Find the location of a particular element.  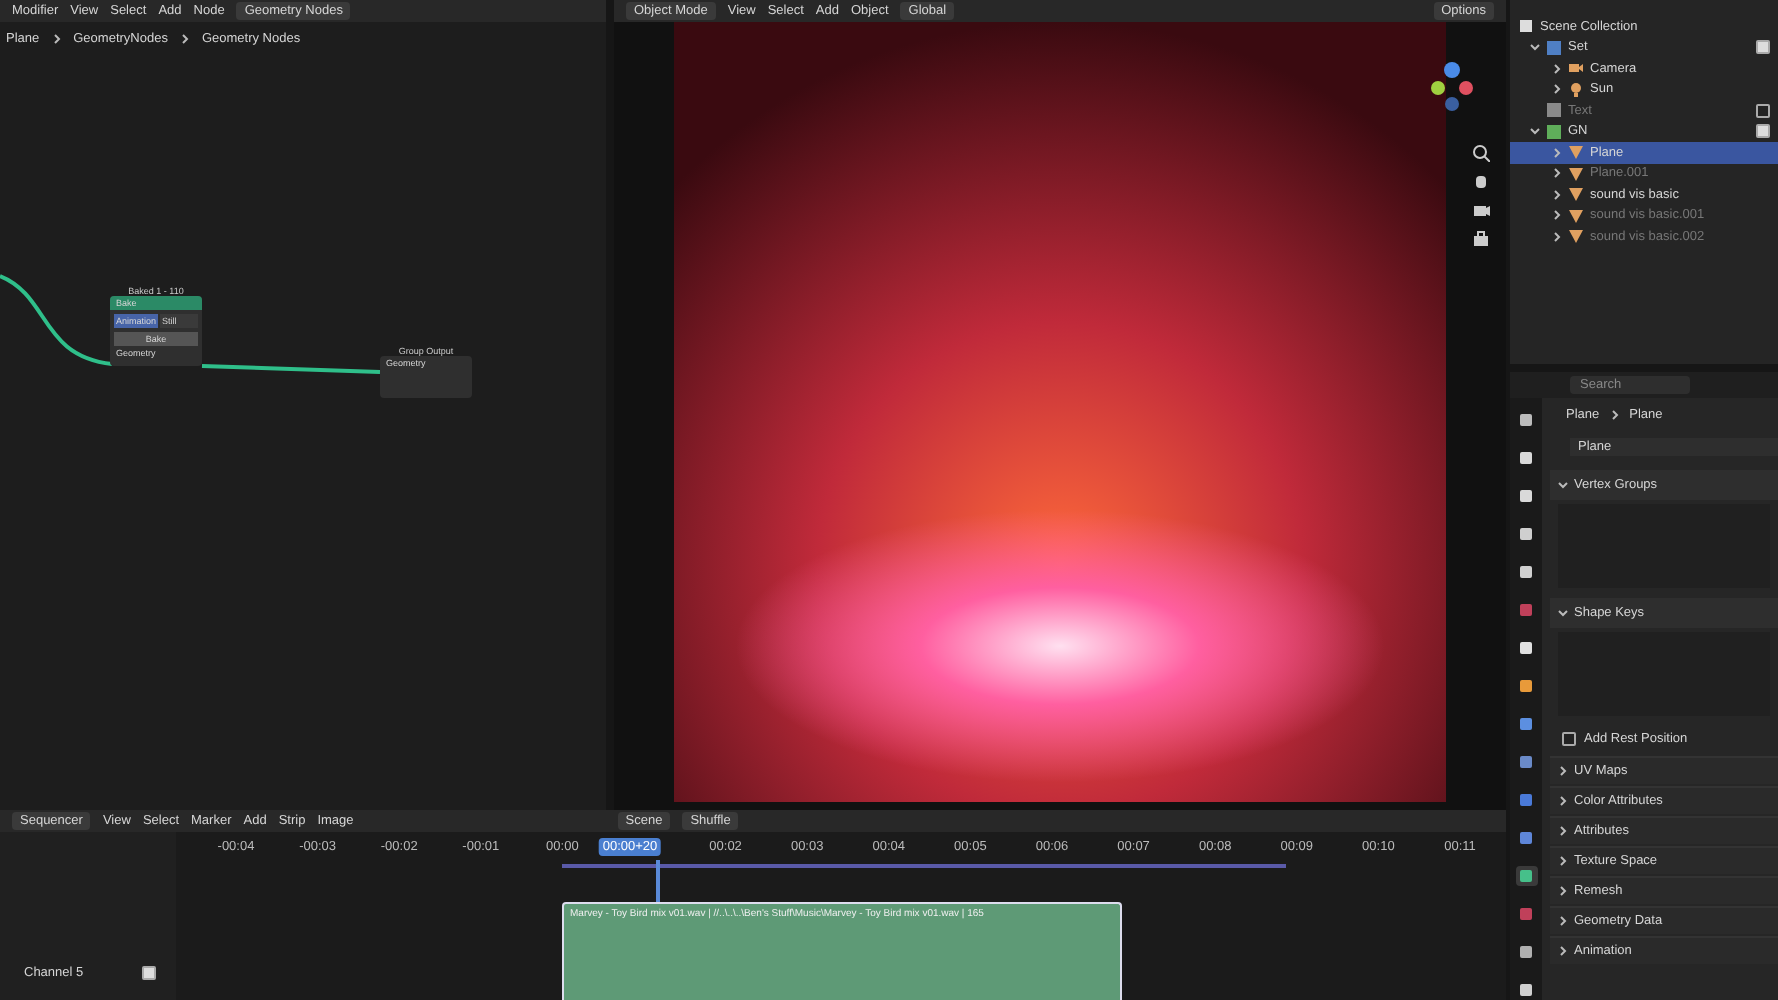

node-link is located at coordinates (56, 320).